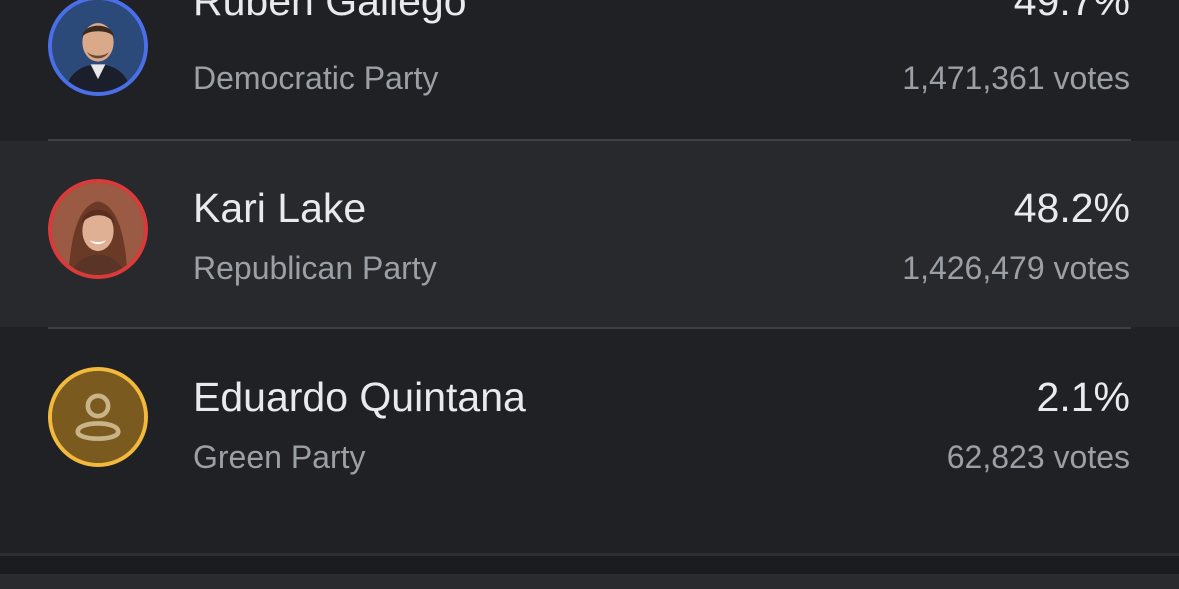 Image resolution: width=1179 pixels, height=589 pixels. What do you see at coordinates (1016, 78) in the screenshot?
I see `candidate-votes: 1,471,361 votes` at bounding box center [1016, 78].